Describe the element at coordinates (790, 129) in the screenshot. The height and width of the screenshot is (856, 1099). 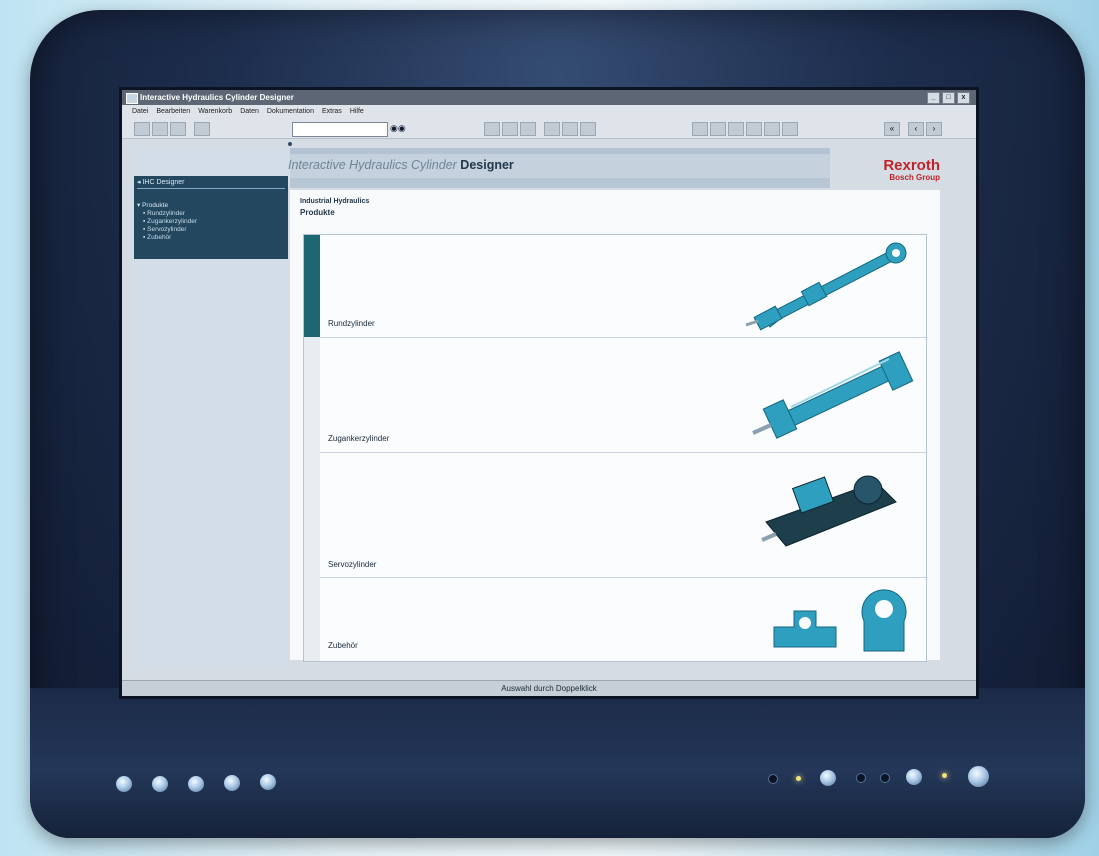
I see `help-icon` at that location.